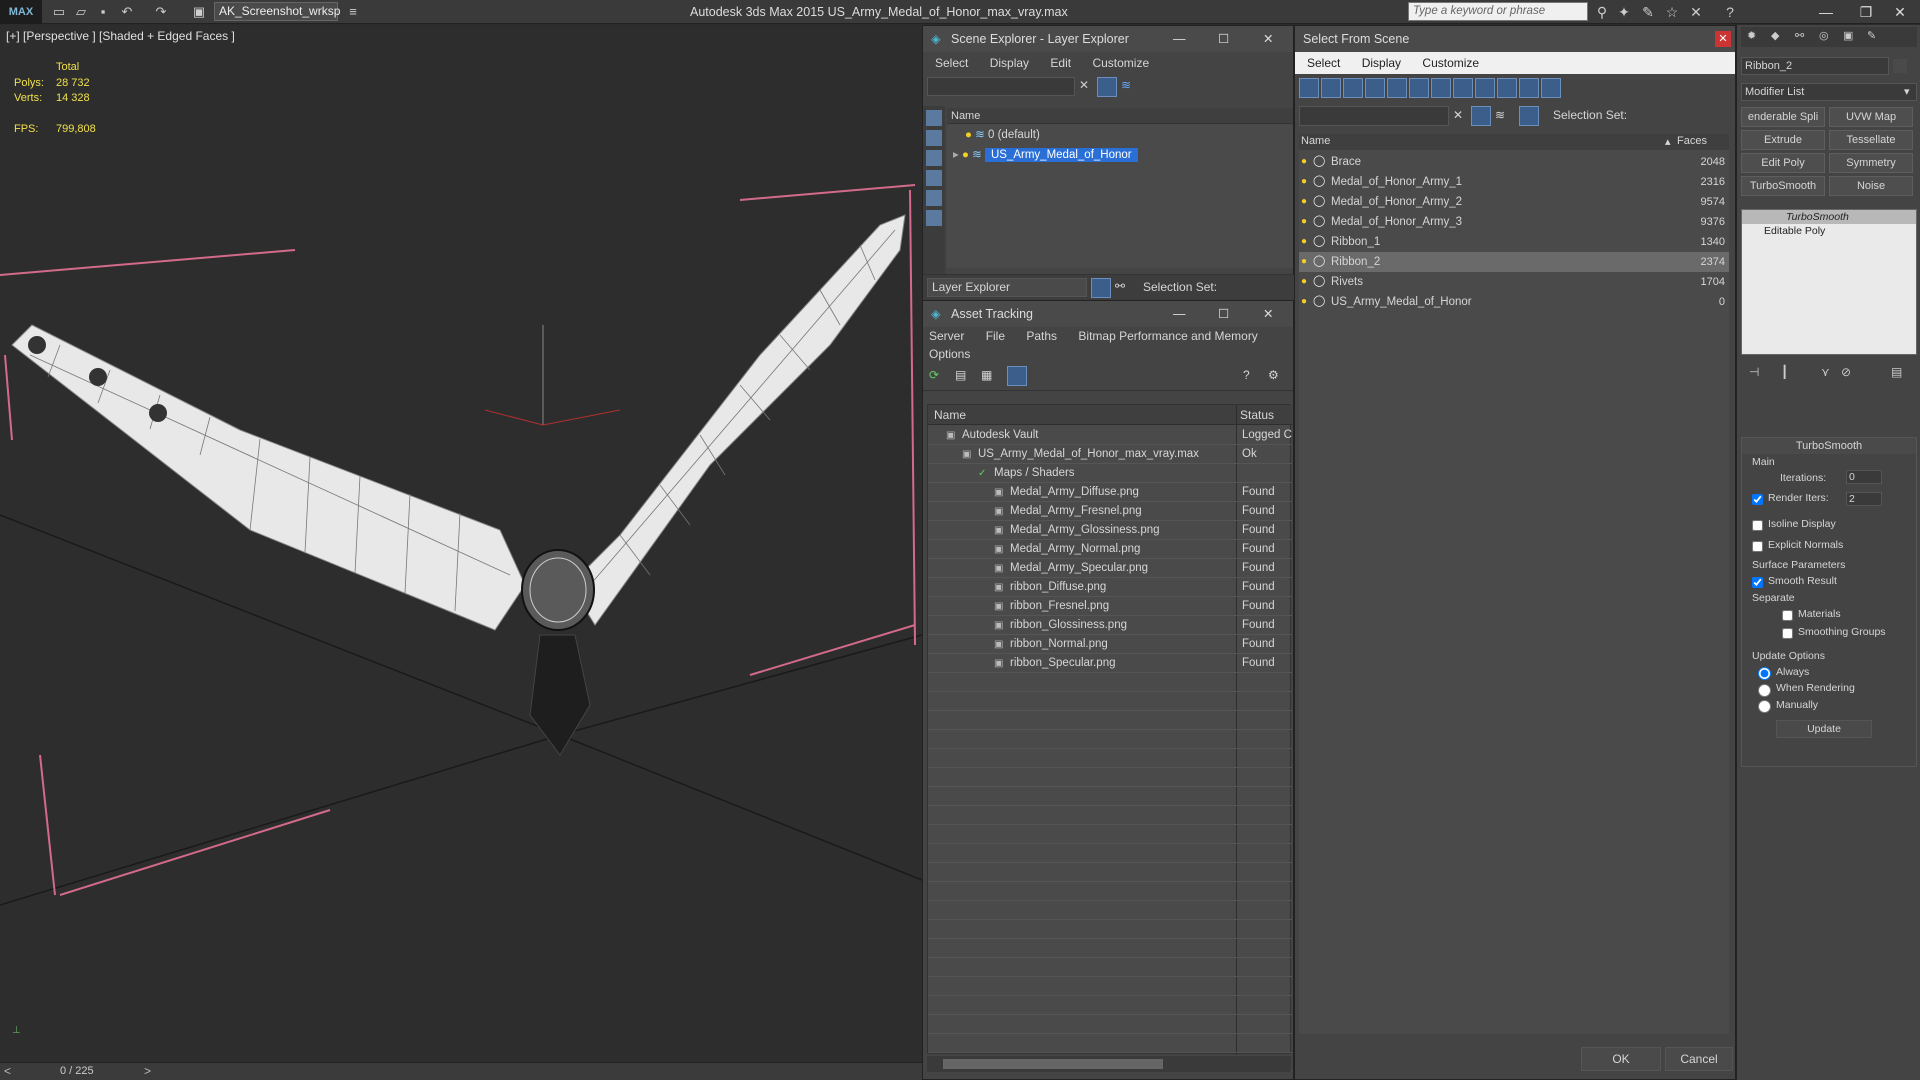 This screenshot has width=1920, height=1080. Describe the element at coordinates (1824, 729) in the screenshot. I see `update-button: Update` at that location.